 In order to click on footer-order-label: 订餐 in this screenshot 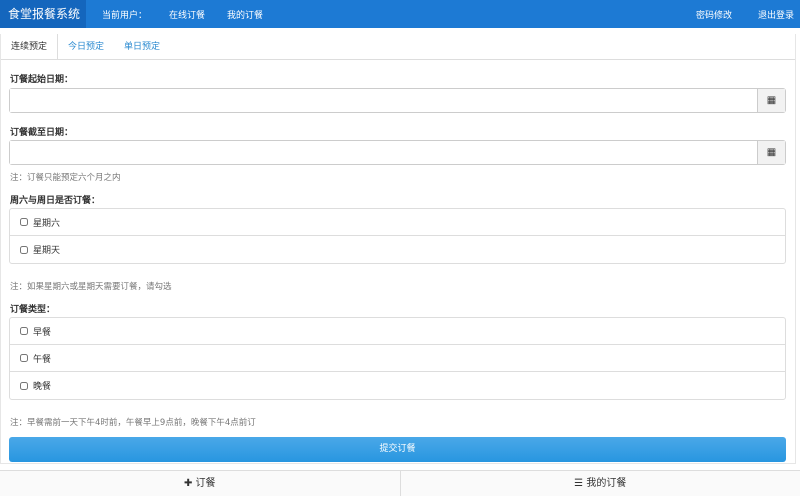, I will do `click(206, 483)`.